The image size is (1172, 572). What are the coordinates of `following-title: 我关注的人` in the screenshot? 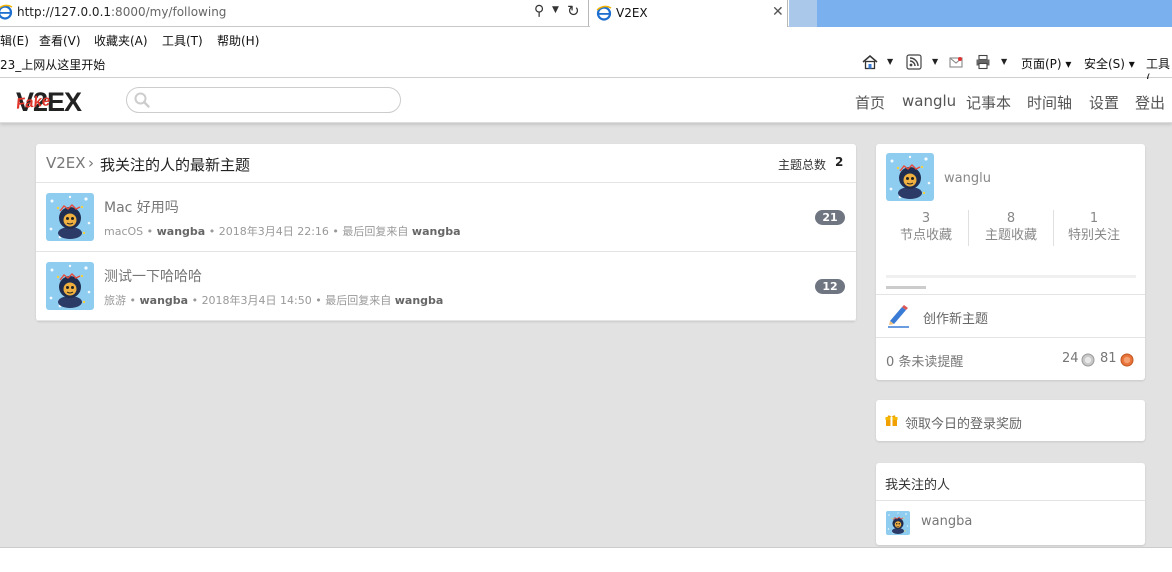 It's located at (918, 485).